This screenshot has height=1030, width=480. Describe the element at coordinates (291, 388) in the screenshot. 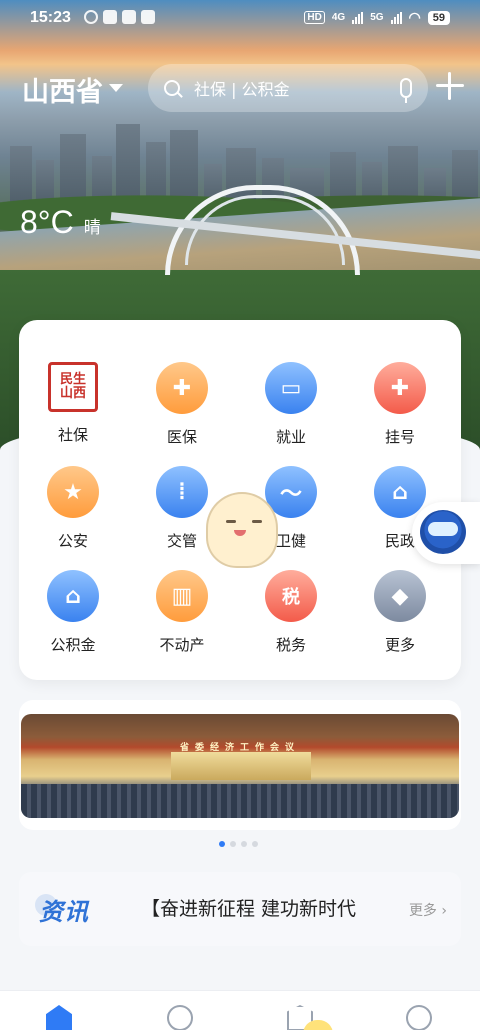

I see `employment-briefcase-icon: ▭` at that location.